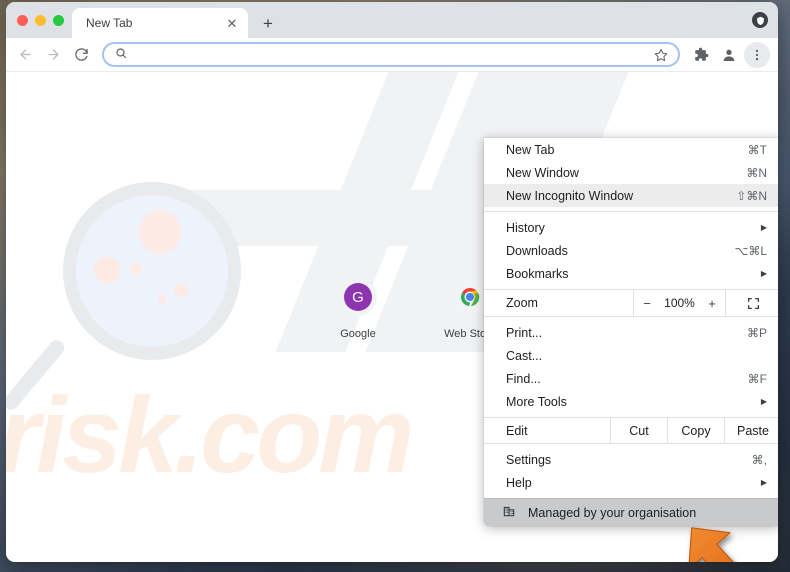  I want to click on shield-icon, so click(760, 20).